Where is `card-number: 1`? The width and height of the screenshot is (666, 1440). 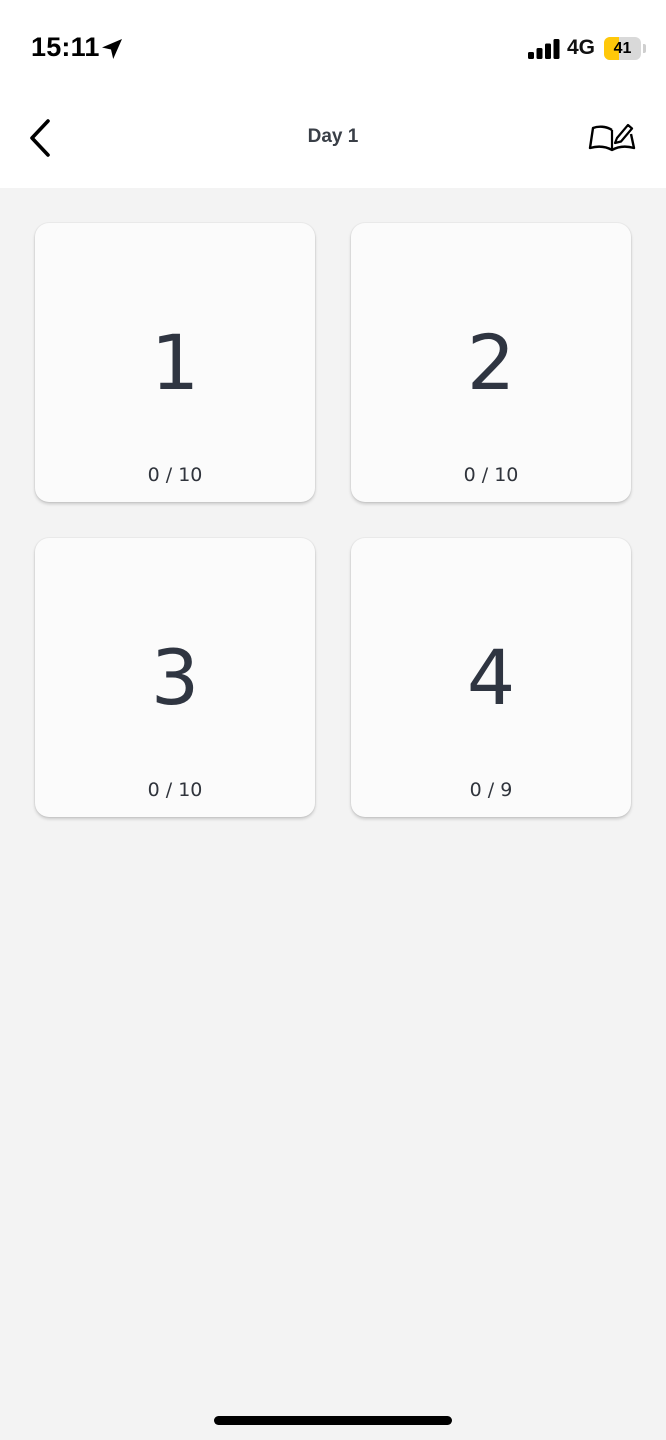 card-number: 1 is located at coordinates (175, 362).